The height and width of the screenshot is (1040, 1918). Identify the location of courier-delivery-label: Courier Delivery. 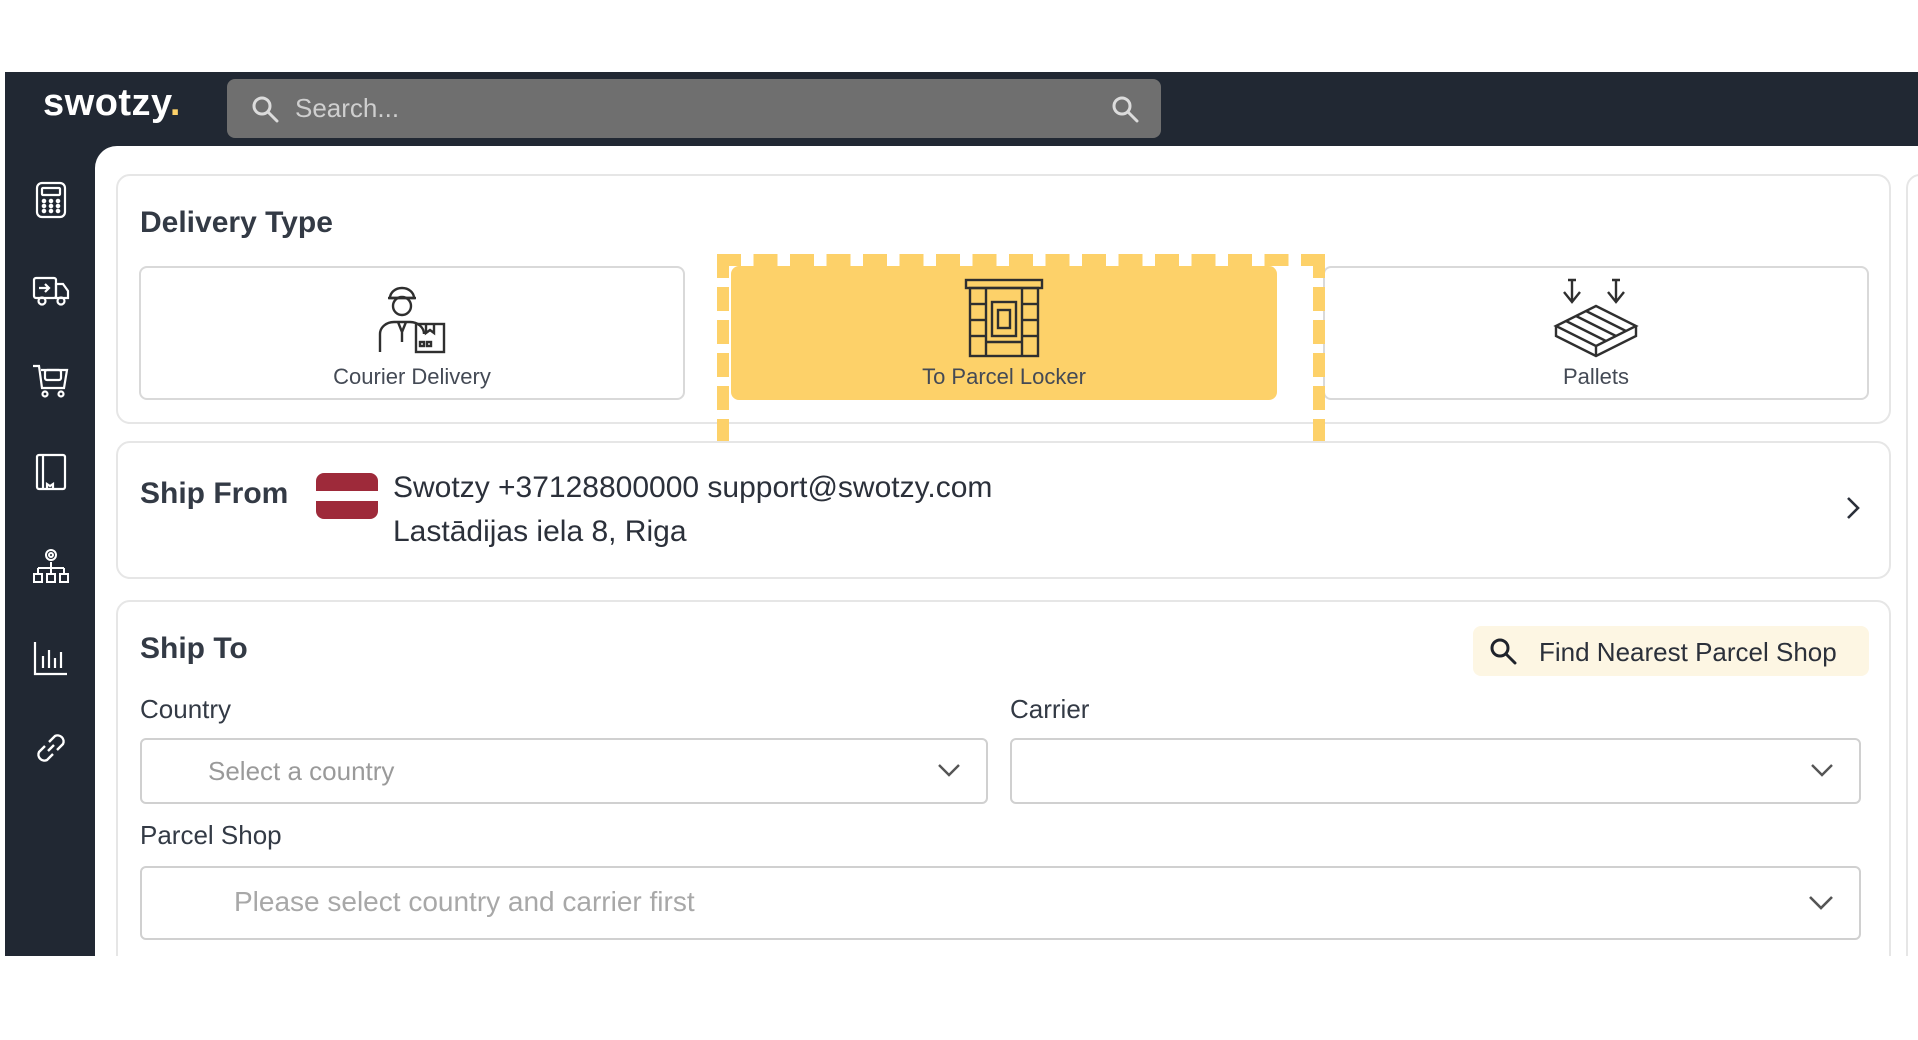
(412, 376).